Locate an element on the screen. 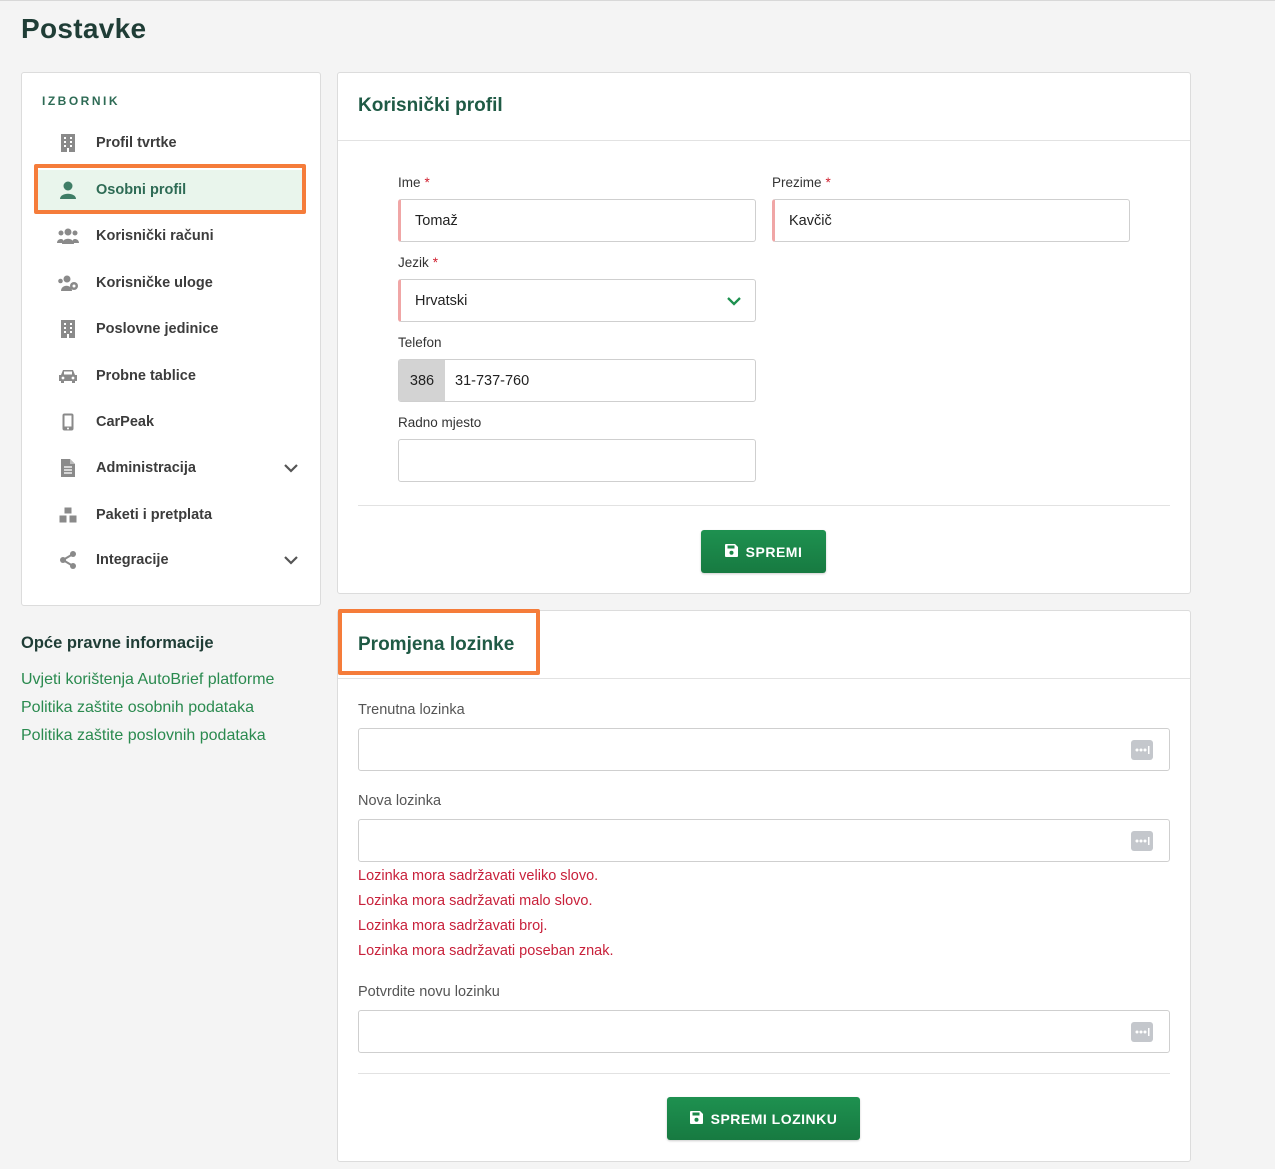 Image resolution: width=1275 pixels, height=1169 pixels. sidebar-item-korisnicki-racuni: Korisnički računi is located at coordinates (171, 236).